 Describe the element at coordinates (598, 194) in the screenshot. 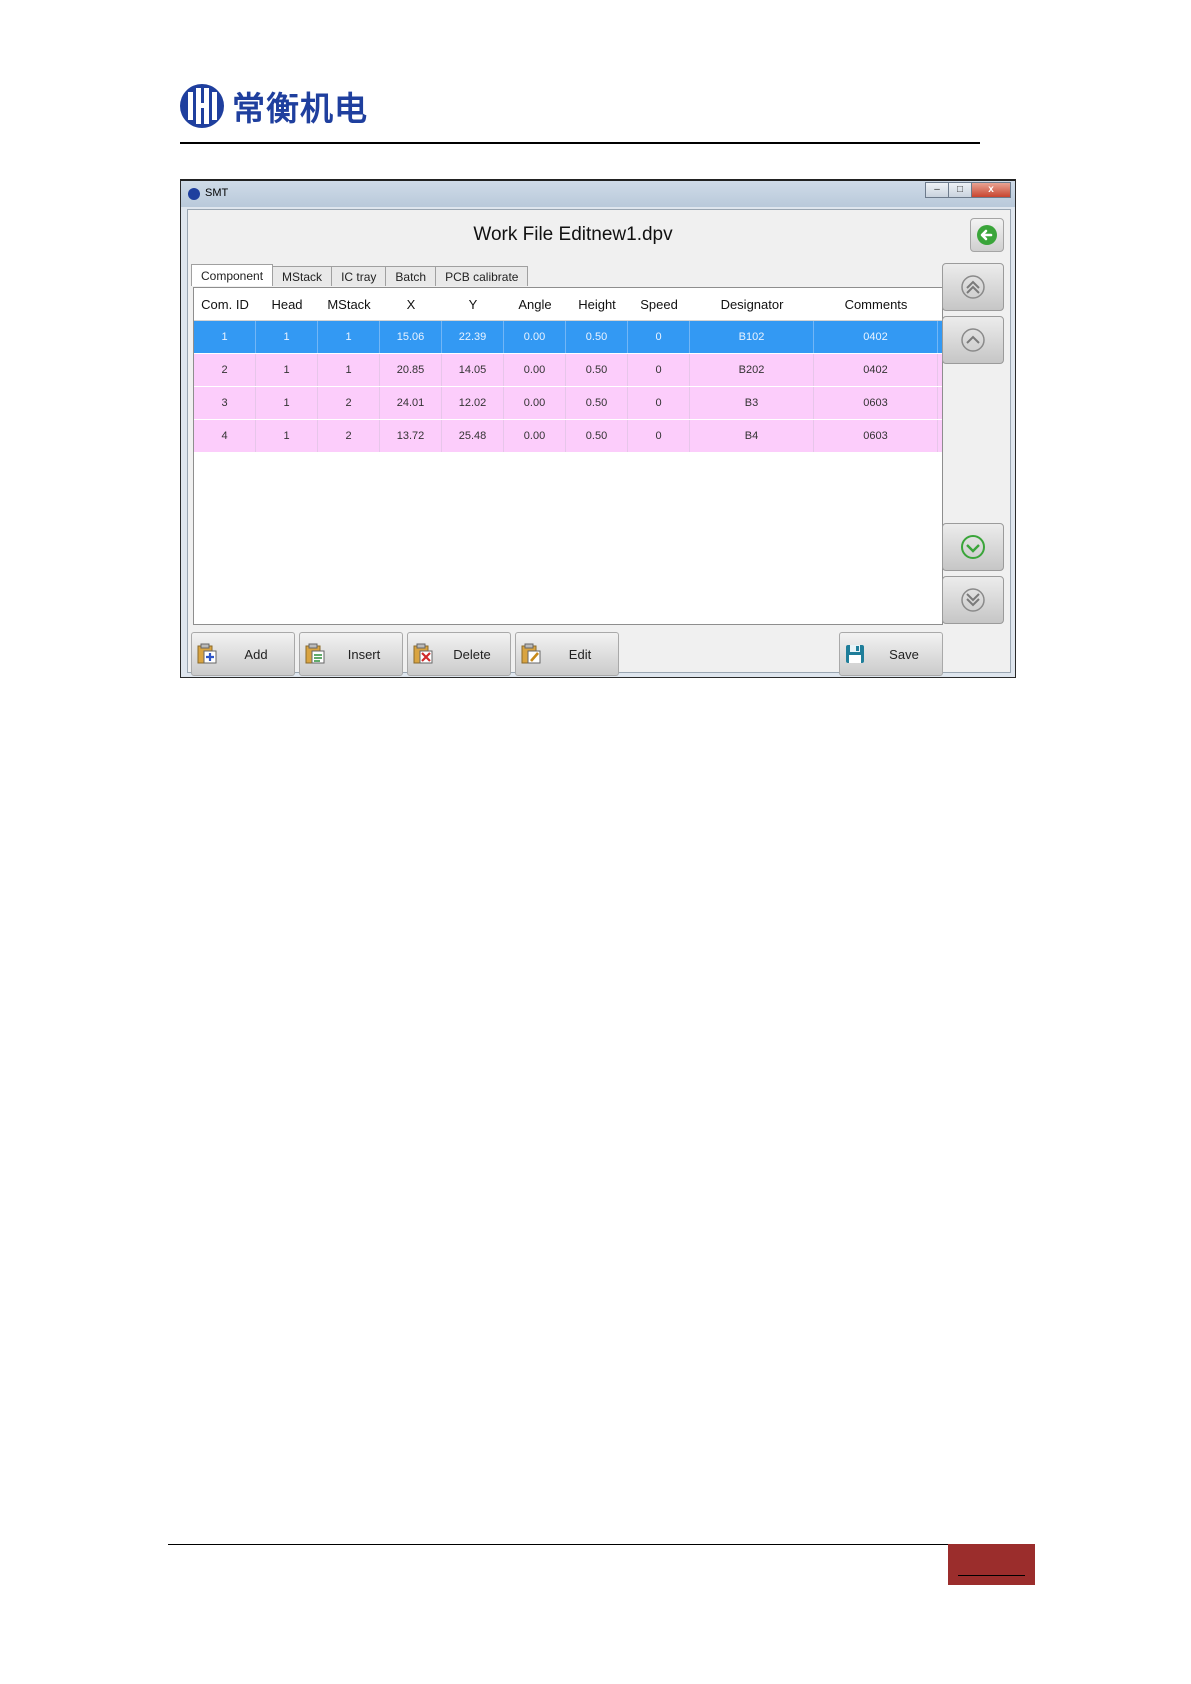

I see `window-titlebar: SMT – □ x` at that location.